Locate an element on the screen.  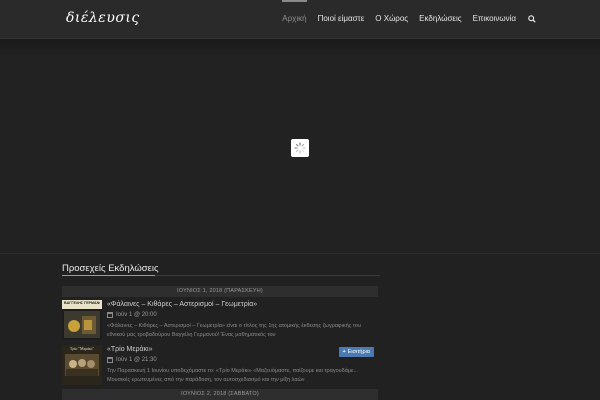
tickets-button: + Εισιτήρια is located at coordinates (356, 352).